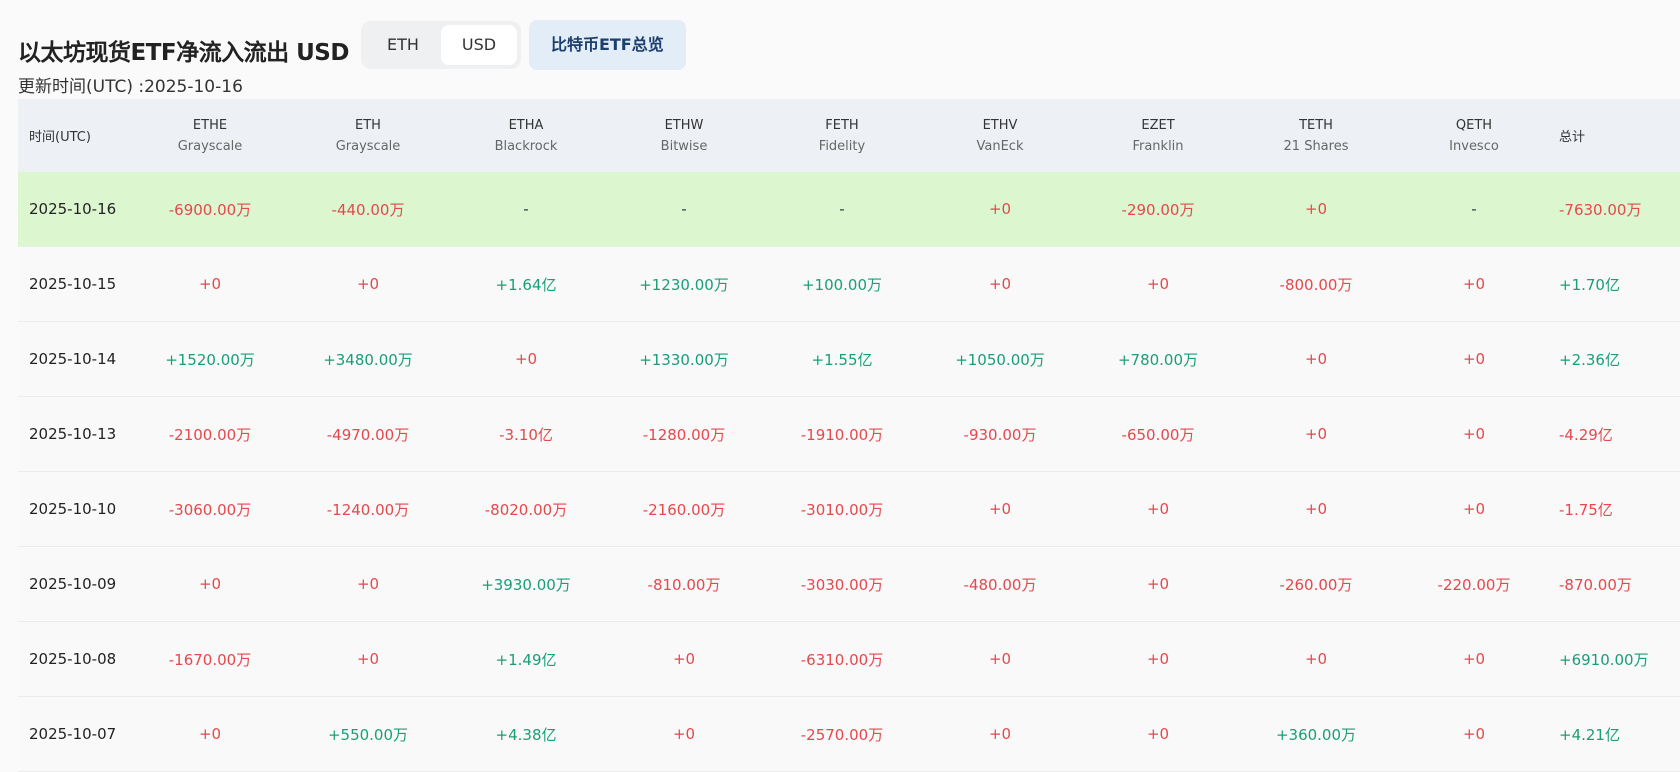  I want to click on flow-cell: -3.10亿, so click(526, 434).